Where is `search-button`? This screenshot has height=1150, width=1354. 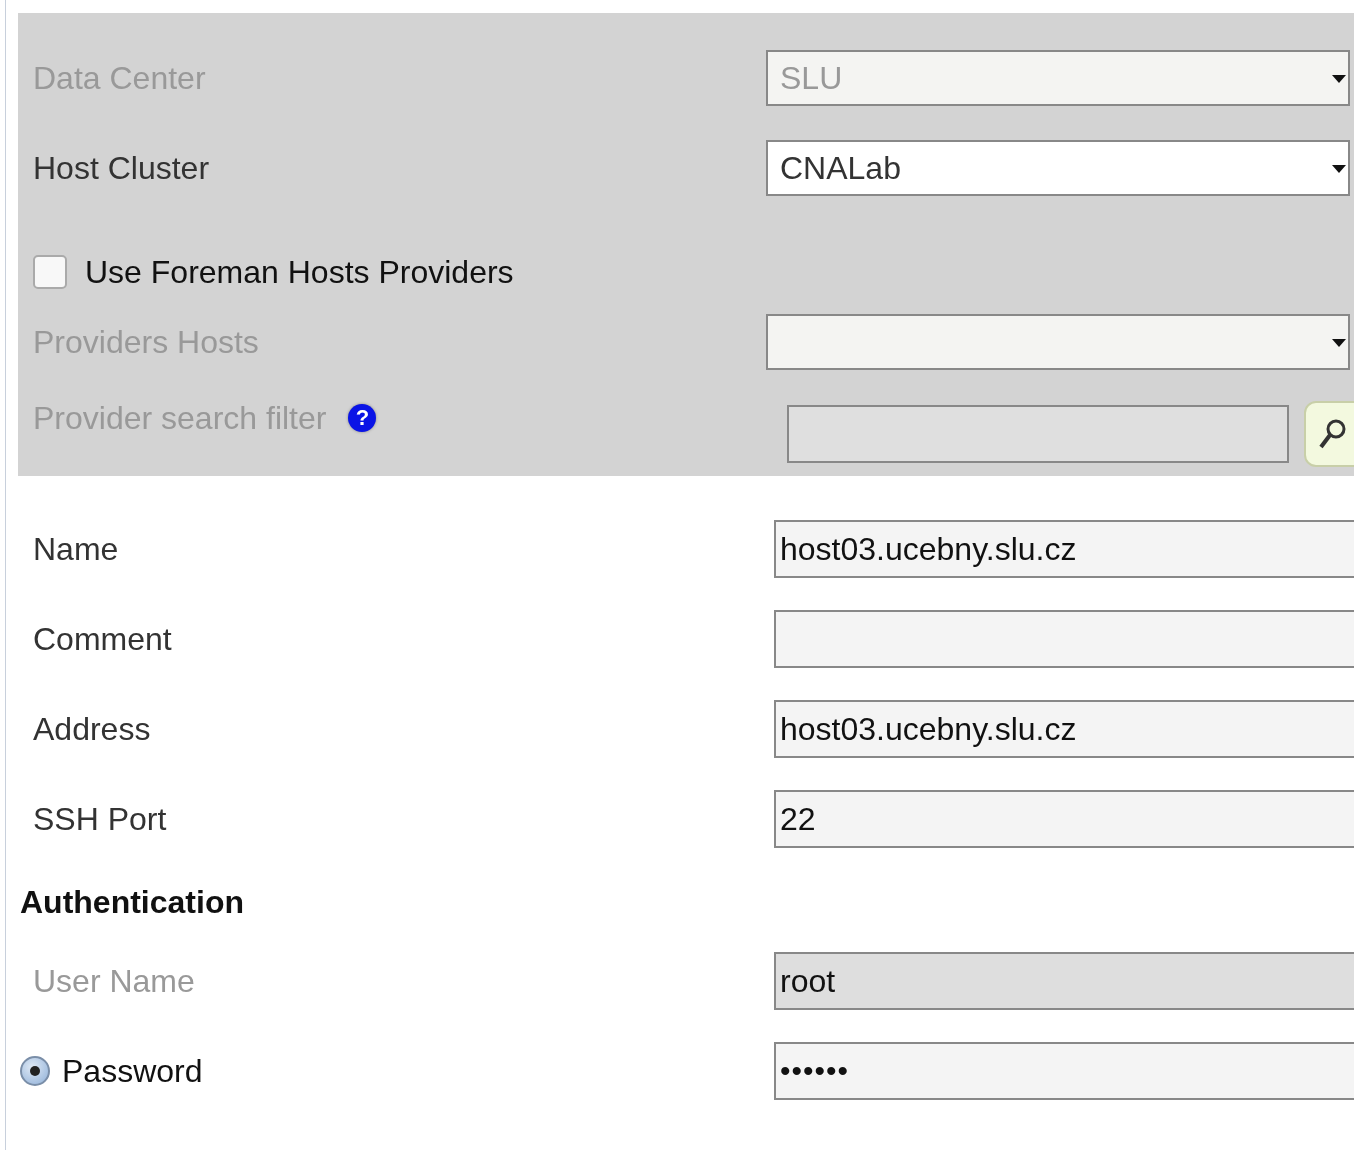
search-button is located at coordinates (1329, 434).